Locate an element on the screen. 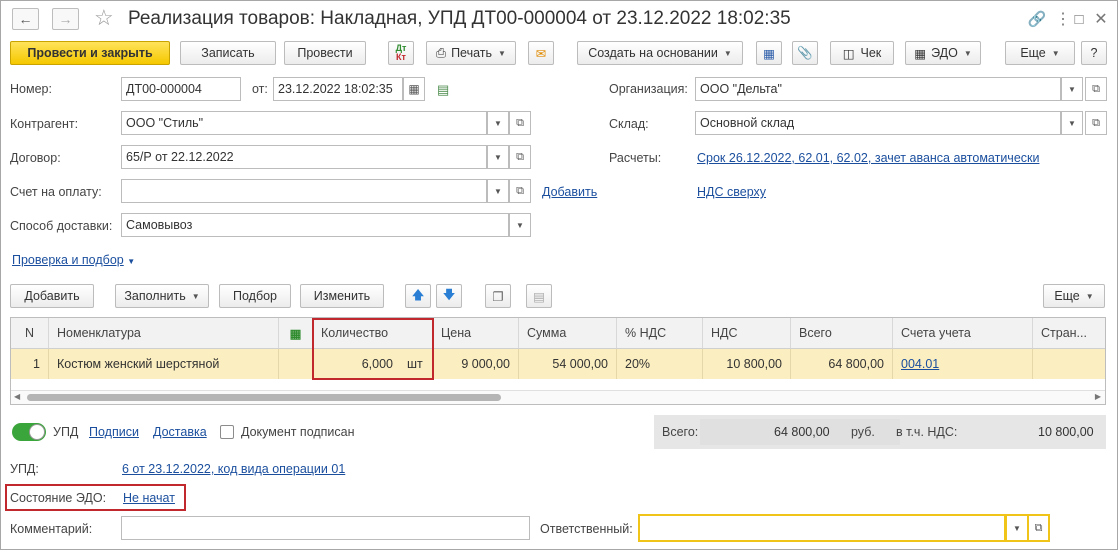 The width and height of the screenshot is (1120, 552). column-header-marking: ▦ is located at coordinates (296, 333).